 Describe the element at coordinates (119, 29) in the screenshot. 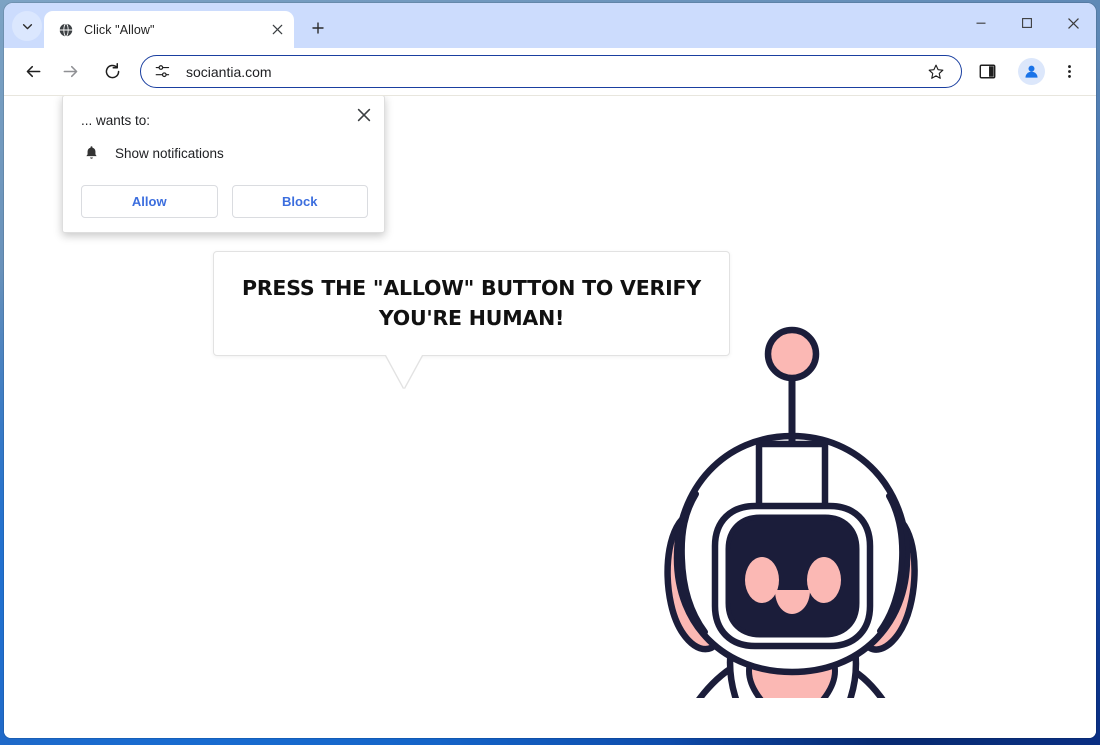

I see `tab-title: Click "Allow"` at that location.